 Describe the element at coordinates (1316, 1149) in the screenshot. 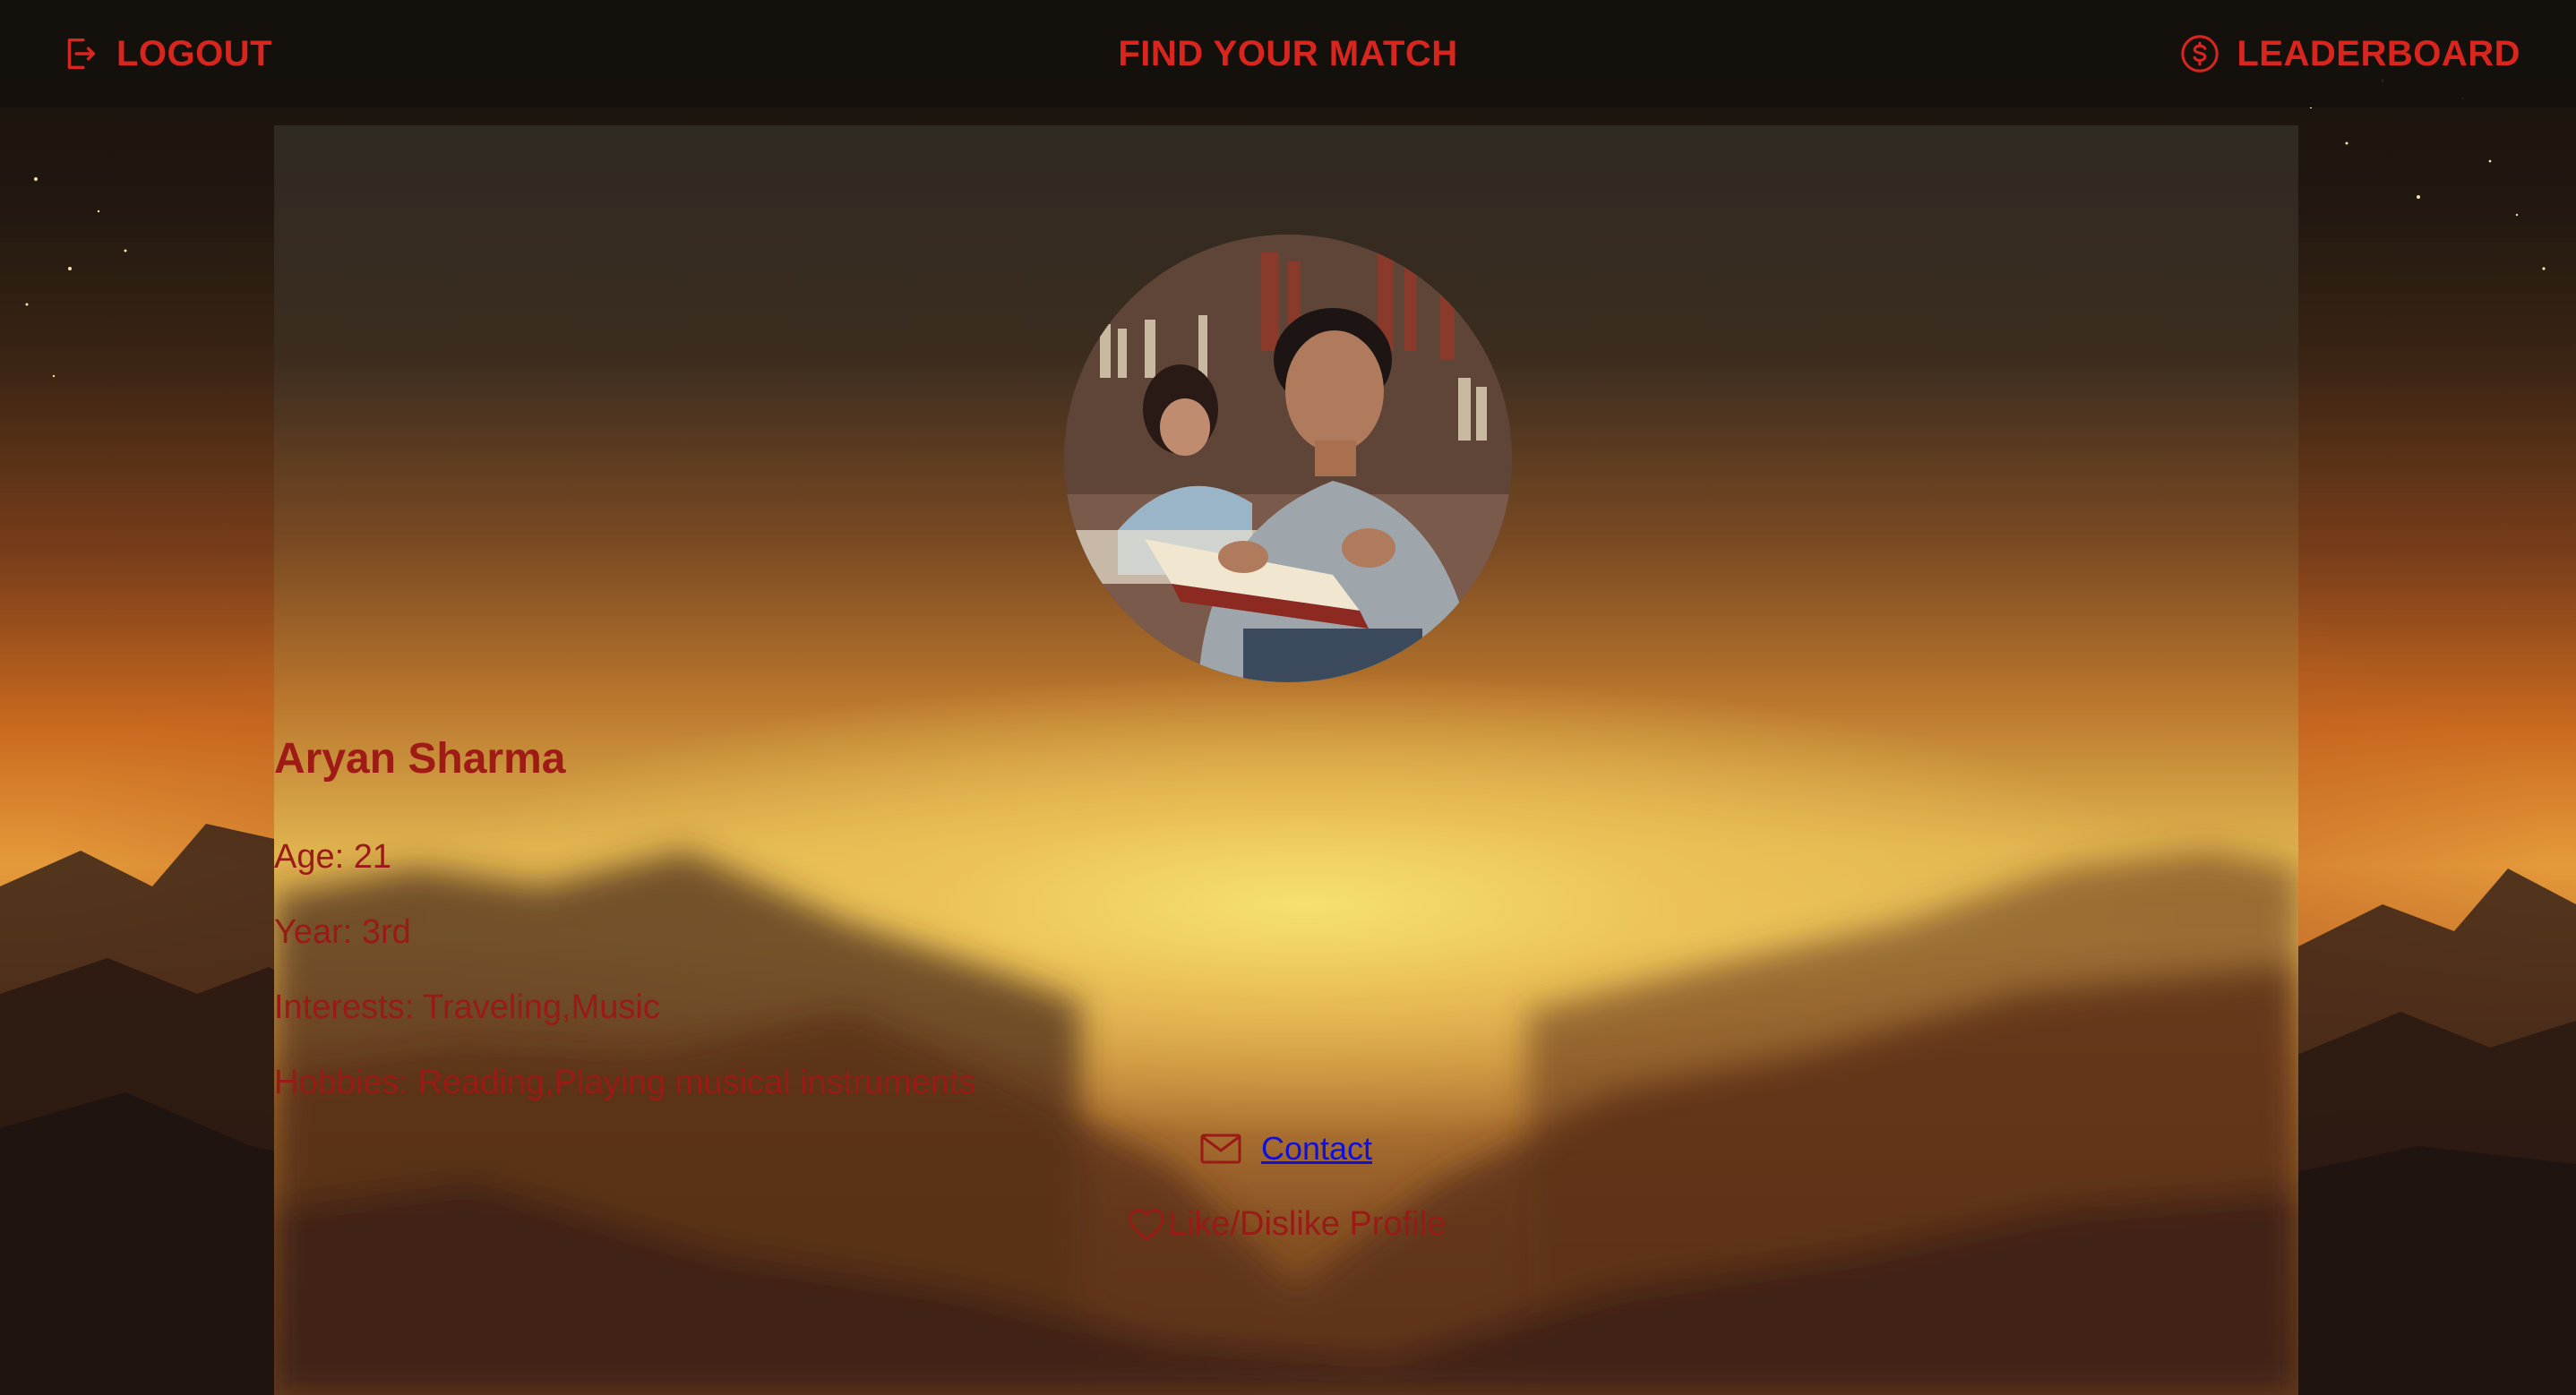

I see `contact-link: Contact` at that location.